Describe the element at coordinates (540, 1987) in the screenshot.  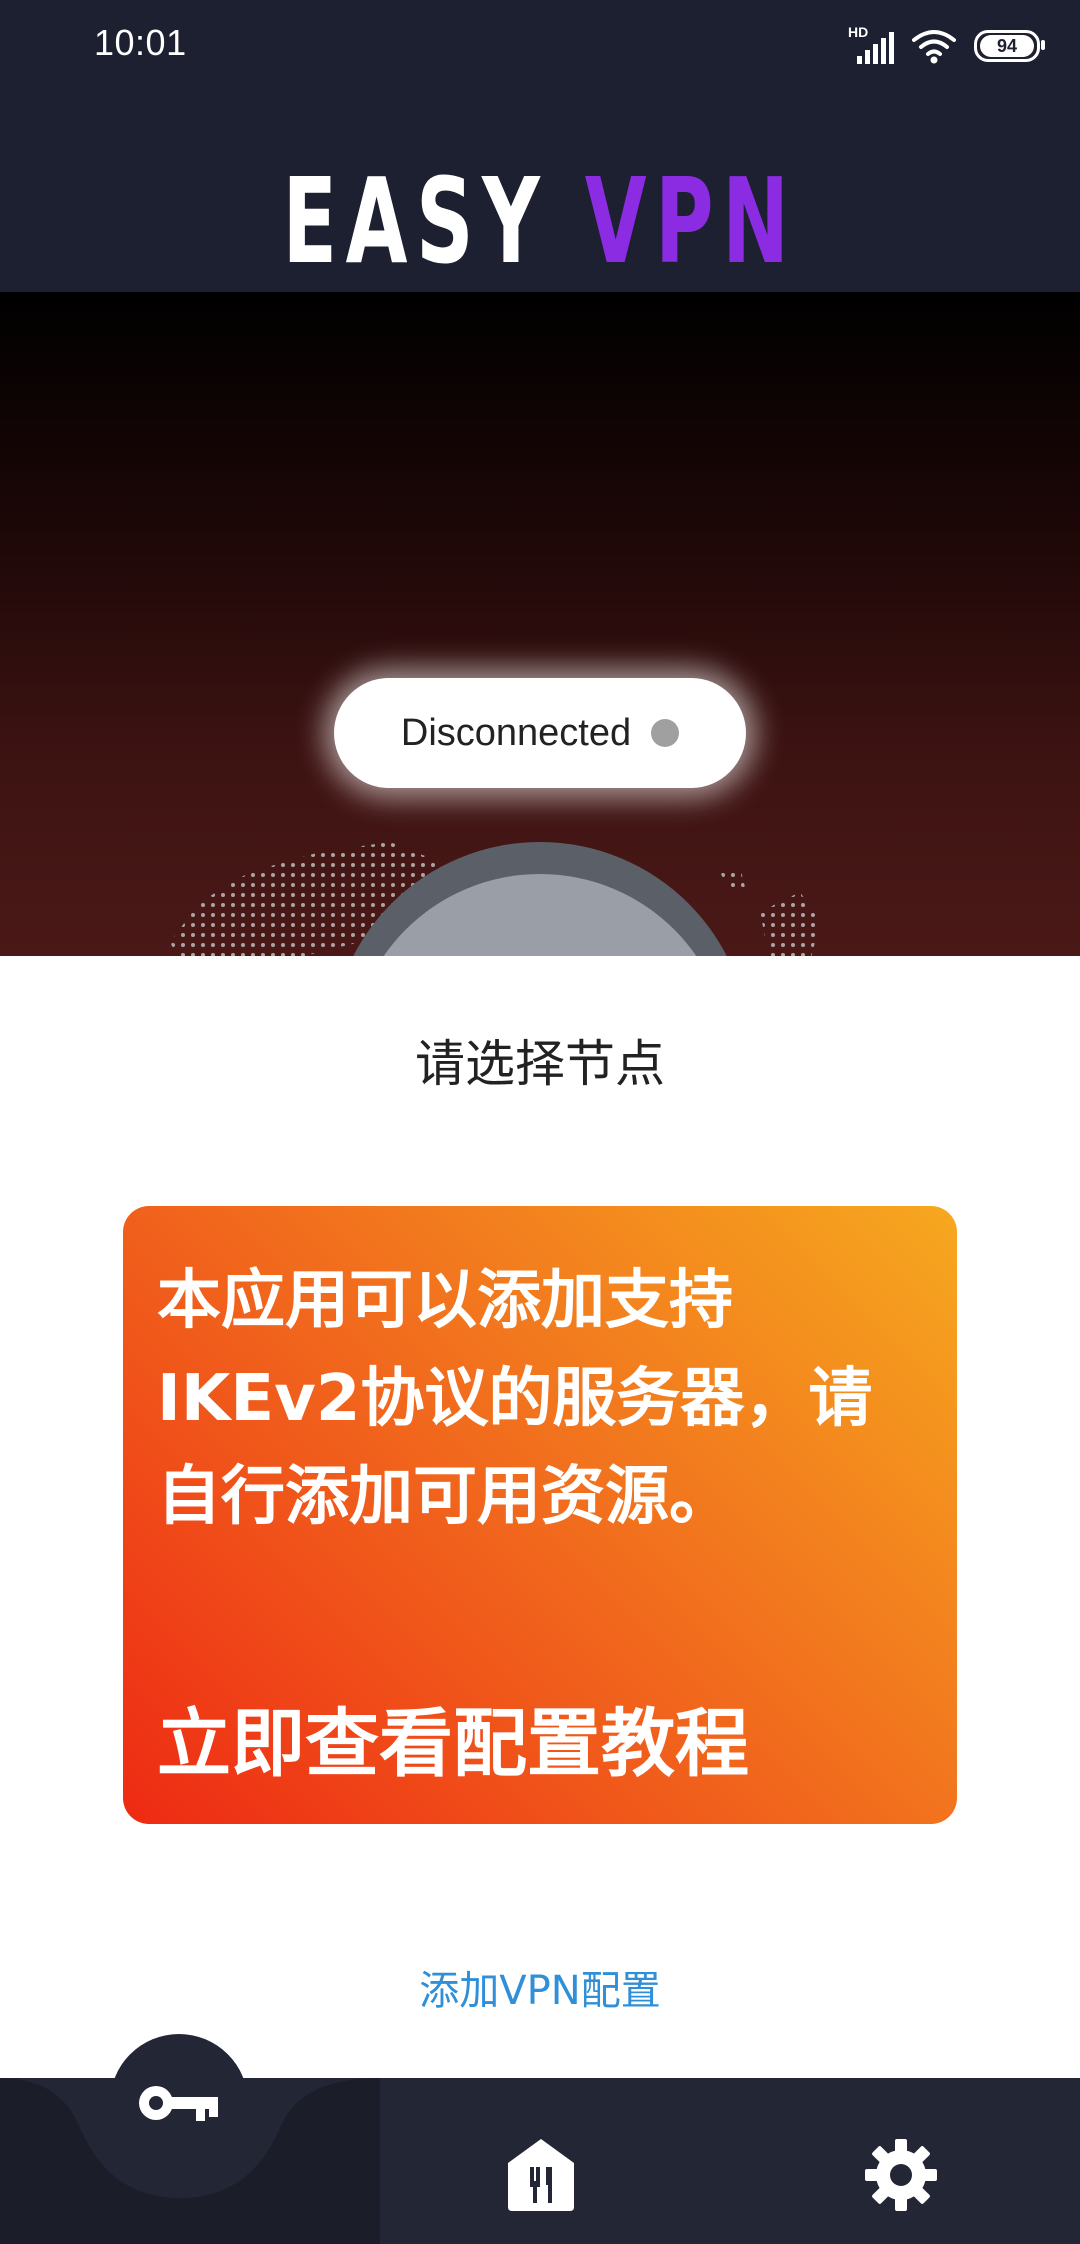
I see `add-vpn-config-link: 添加VPN配置` at that location.